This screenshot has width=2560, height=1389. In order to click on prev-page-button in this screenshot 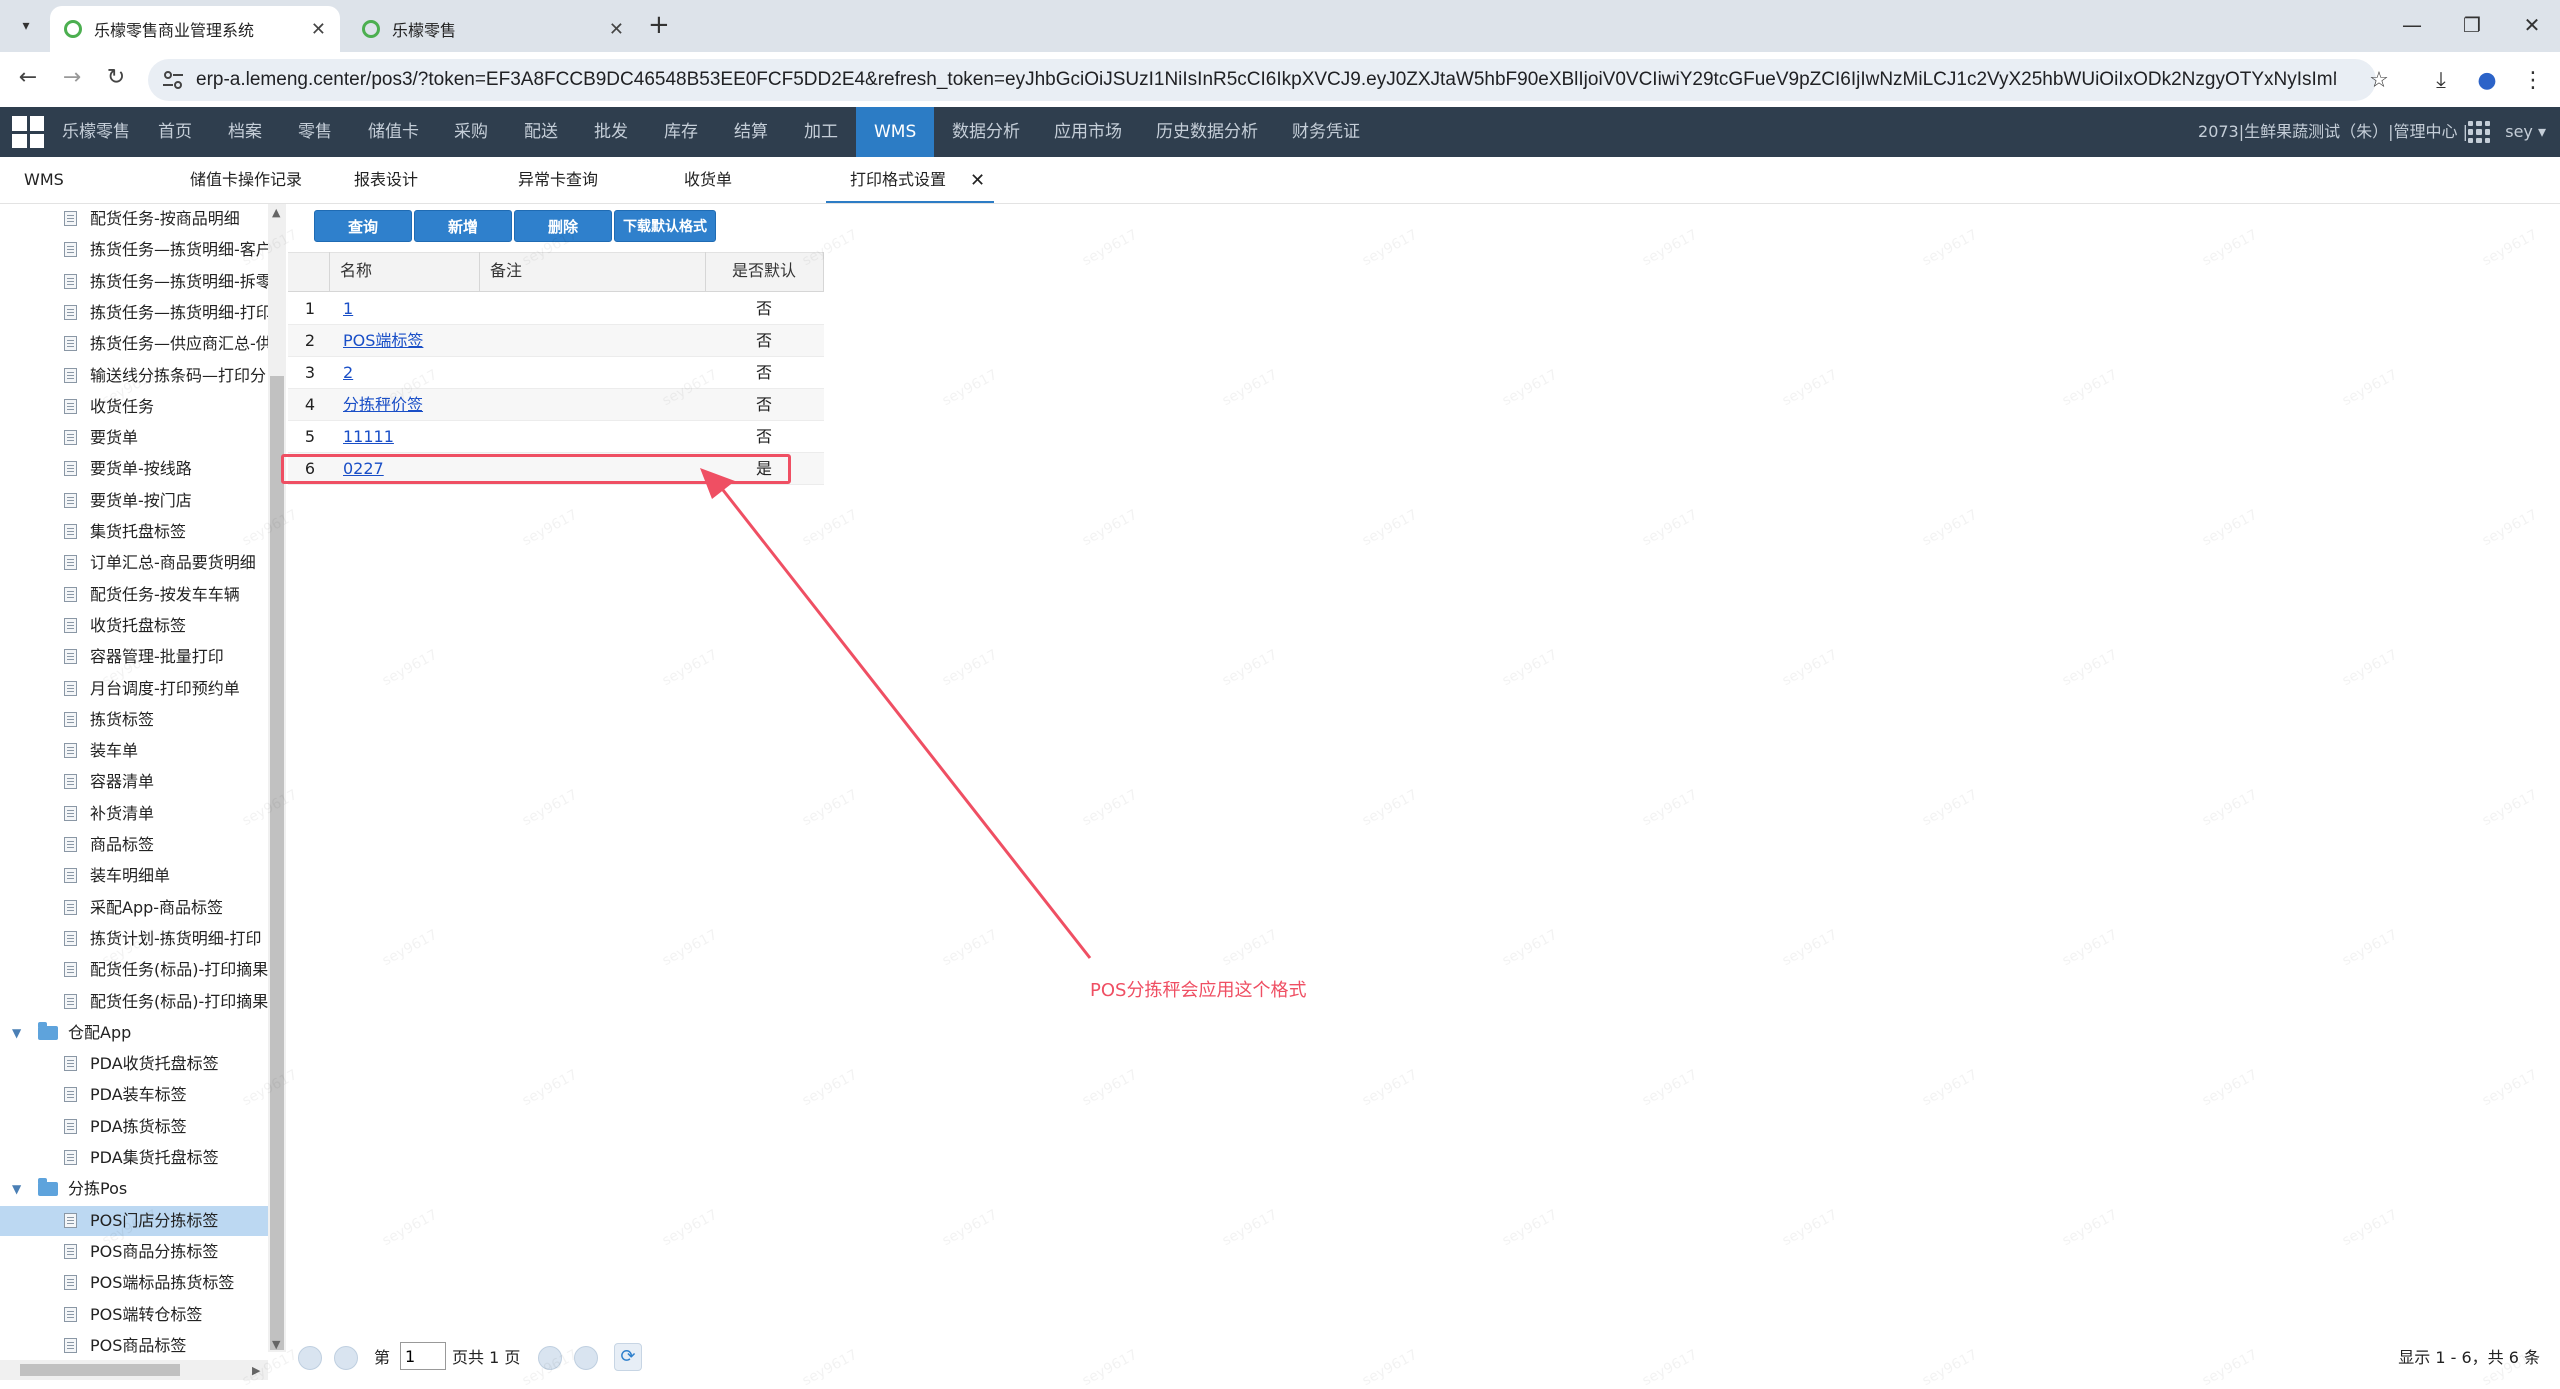, I will do `click(346, 1358)`.